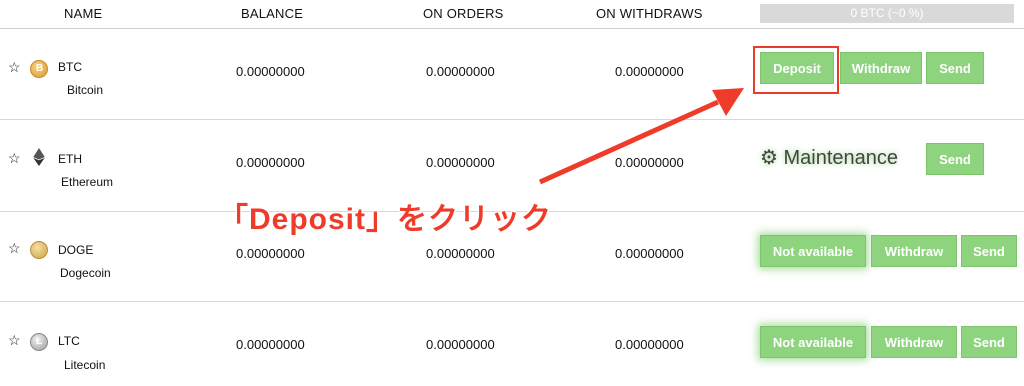 The width and height of the screenshot is (1024, 386). Describe the element at coordinates (887, 13) in the screenshot. I see `total-balance-progress: 0 BTC (~0 %)` at that location.